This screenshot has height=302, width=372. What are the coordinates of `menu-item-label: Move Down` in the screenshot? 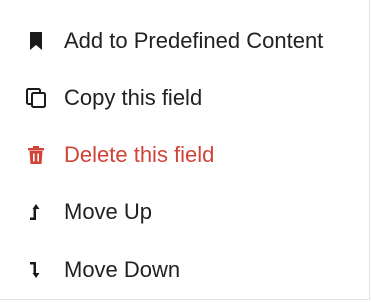 It's located at (122, 269).